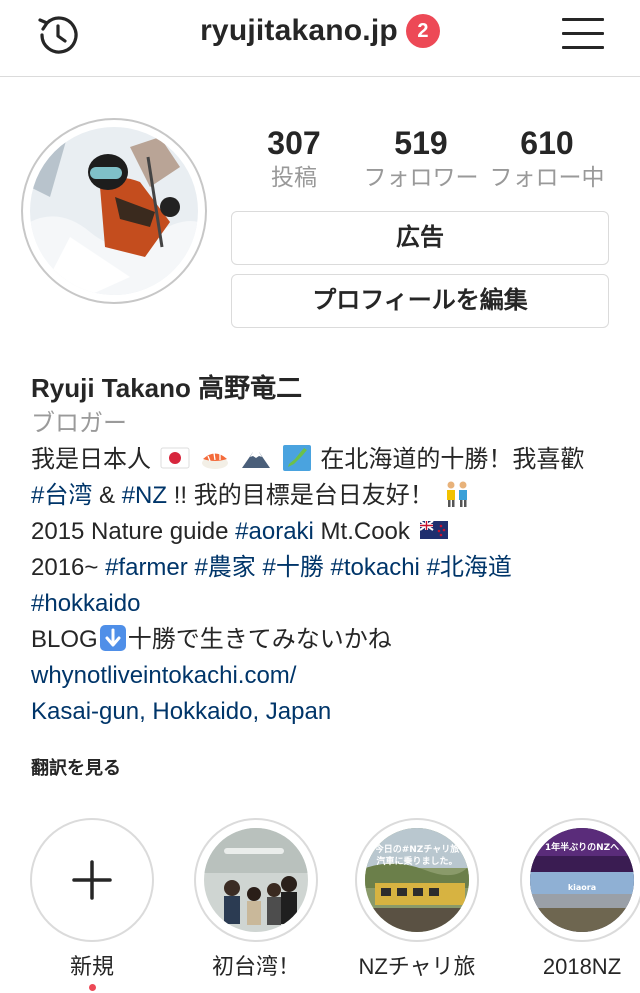 The height and width of the screenshot is (993, 640). What do you see at coordinates (92, 987) in the screenshot?
I see `new-indicator-dot` at bounding box center [92, 987].